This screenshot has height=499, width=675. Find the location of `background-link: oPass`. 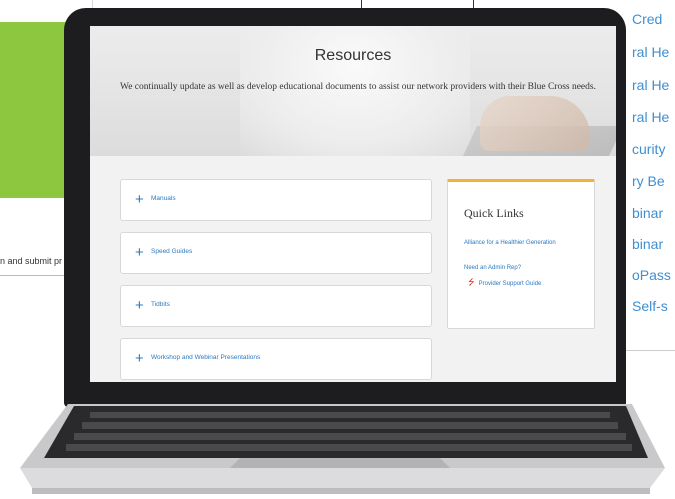

background-link: oPass is located at coordinates (651, 275).